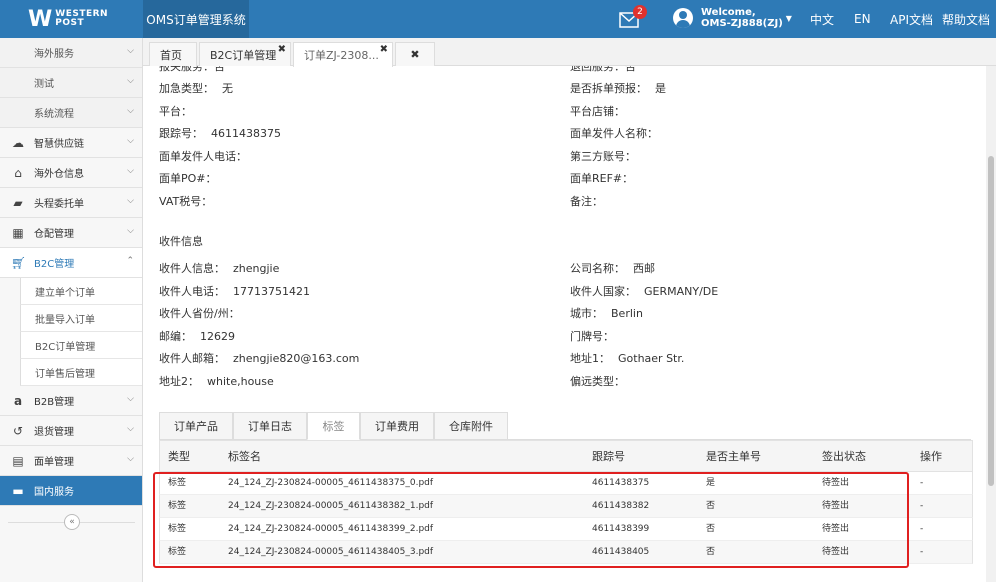 The height and width of the screenshot is (582, 996). I want to click on sidebar-item-system-flow: 系统流程 ⌵, so click(71, 113).